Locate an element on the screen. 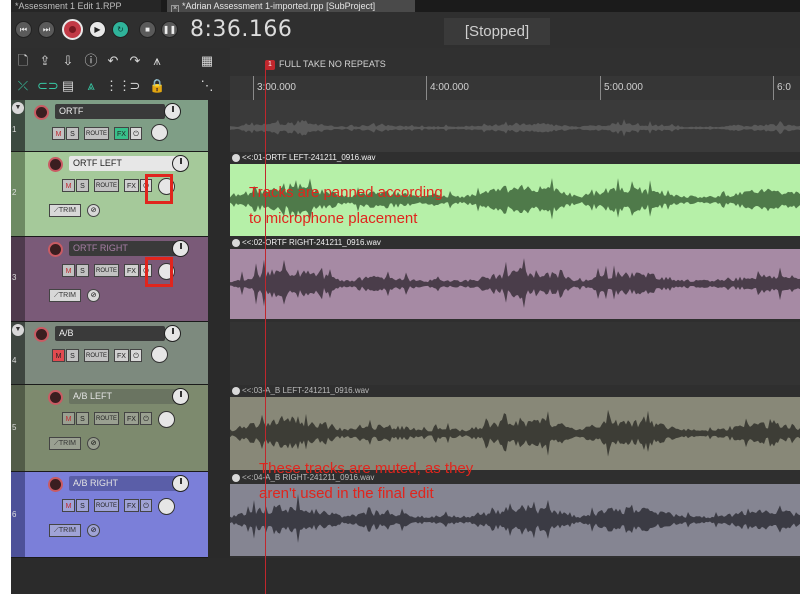  empty-arrange-area is located at coordinates (515, 576).